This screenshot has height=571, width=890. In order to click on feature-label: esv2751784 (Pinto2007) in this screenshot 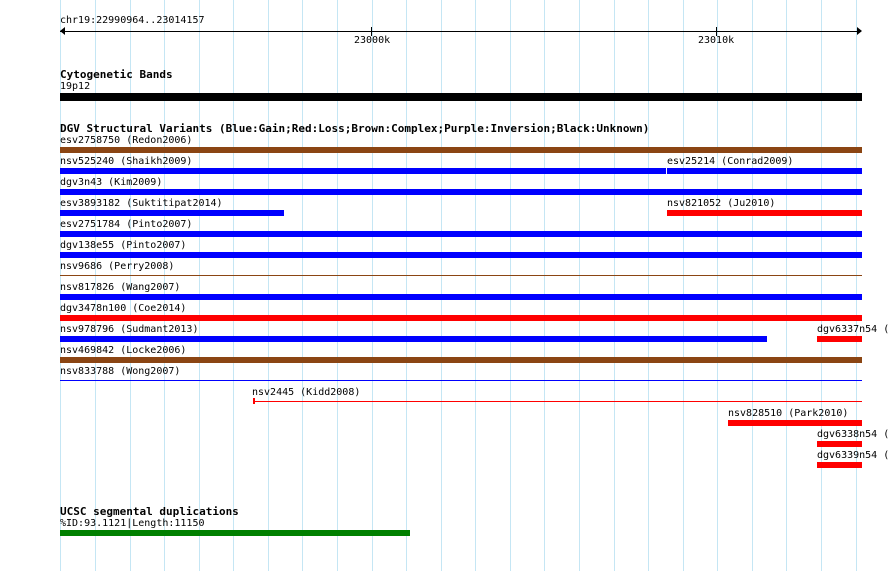, I will do `click(126, 224)`.